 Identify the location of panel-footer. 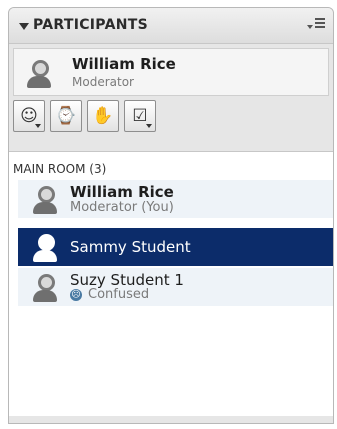
(171, 419).